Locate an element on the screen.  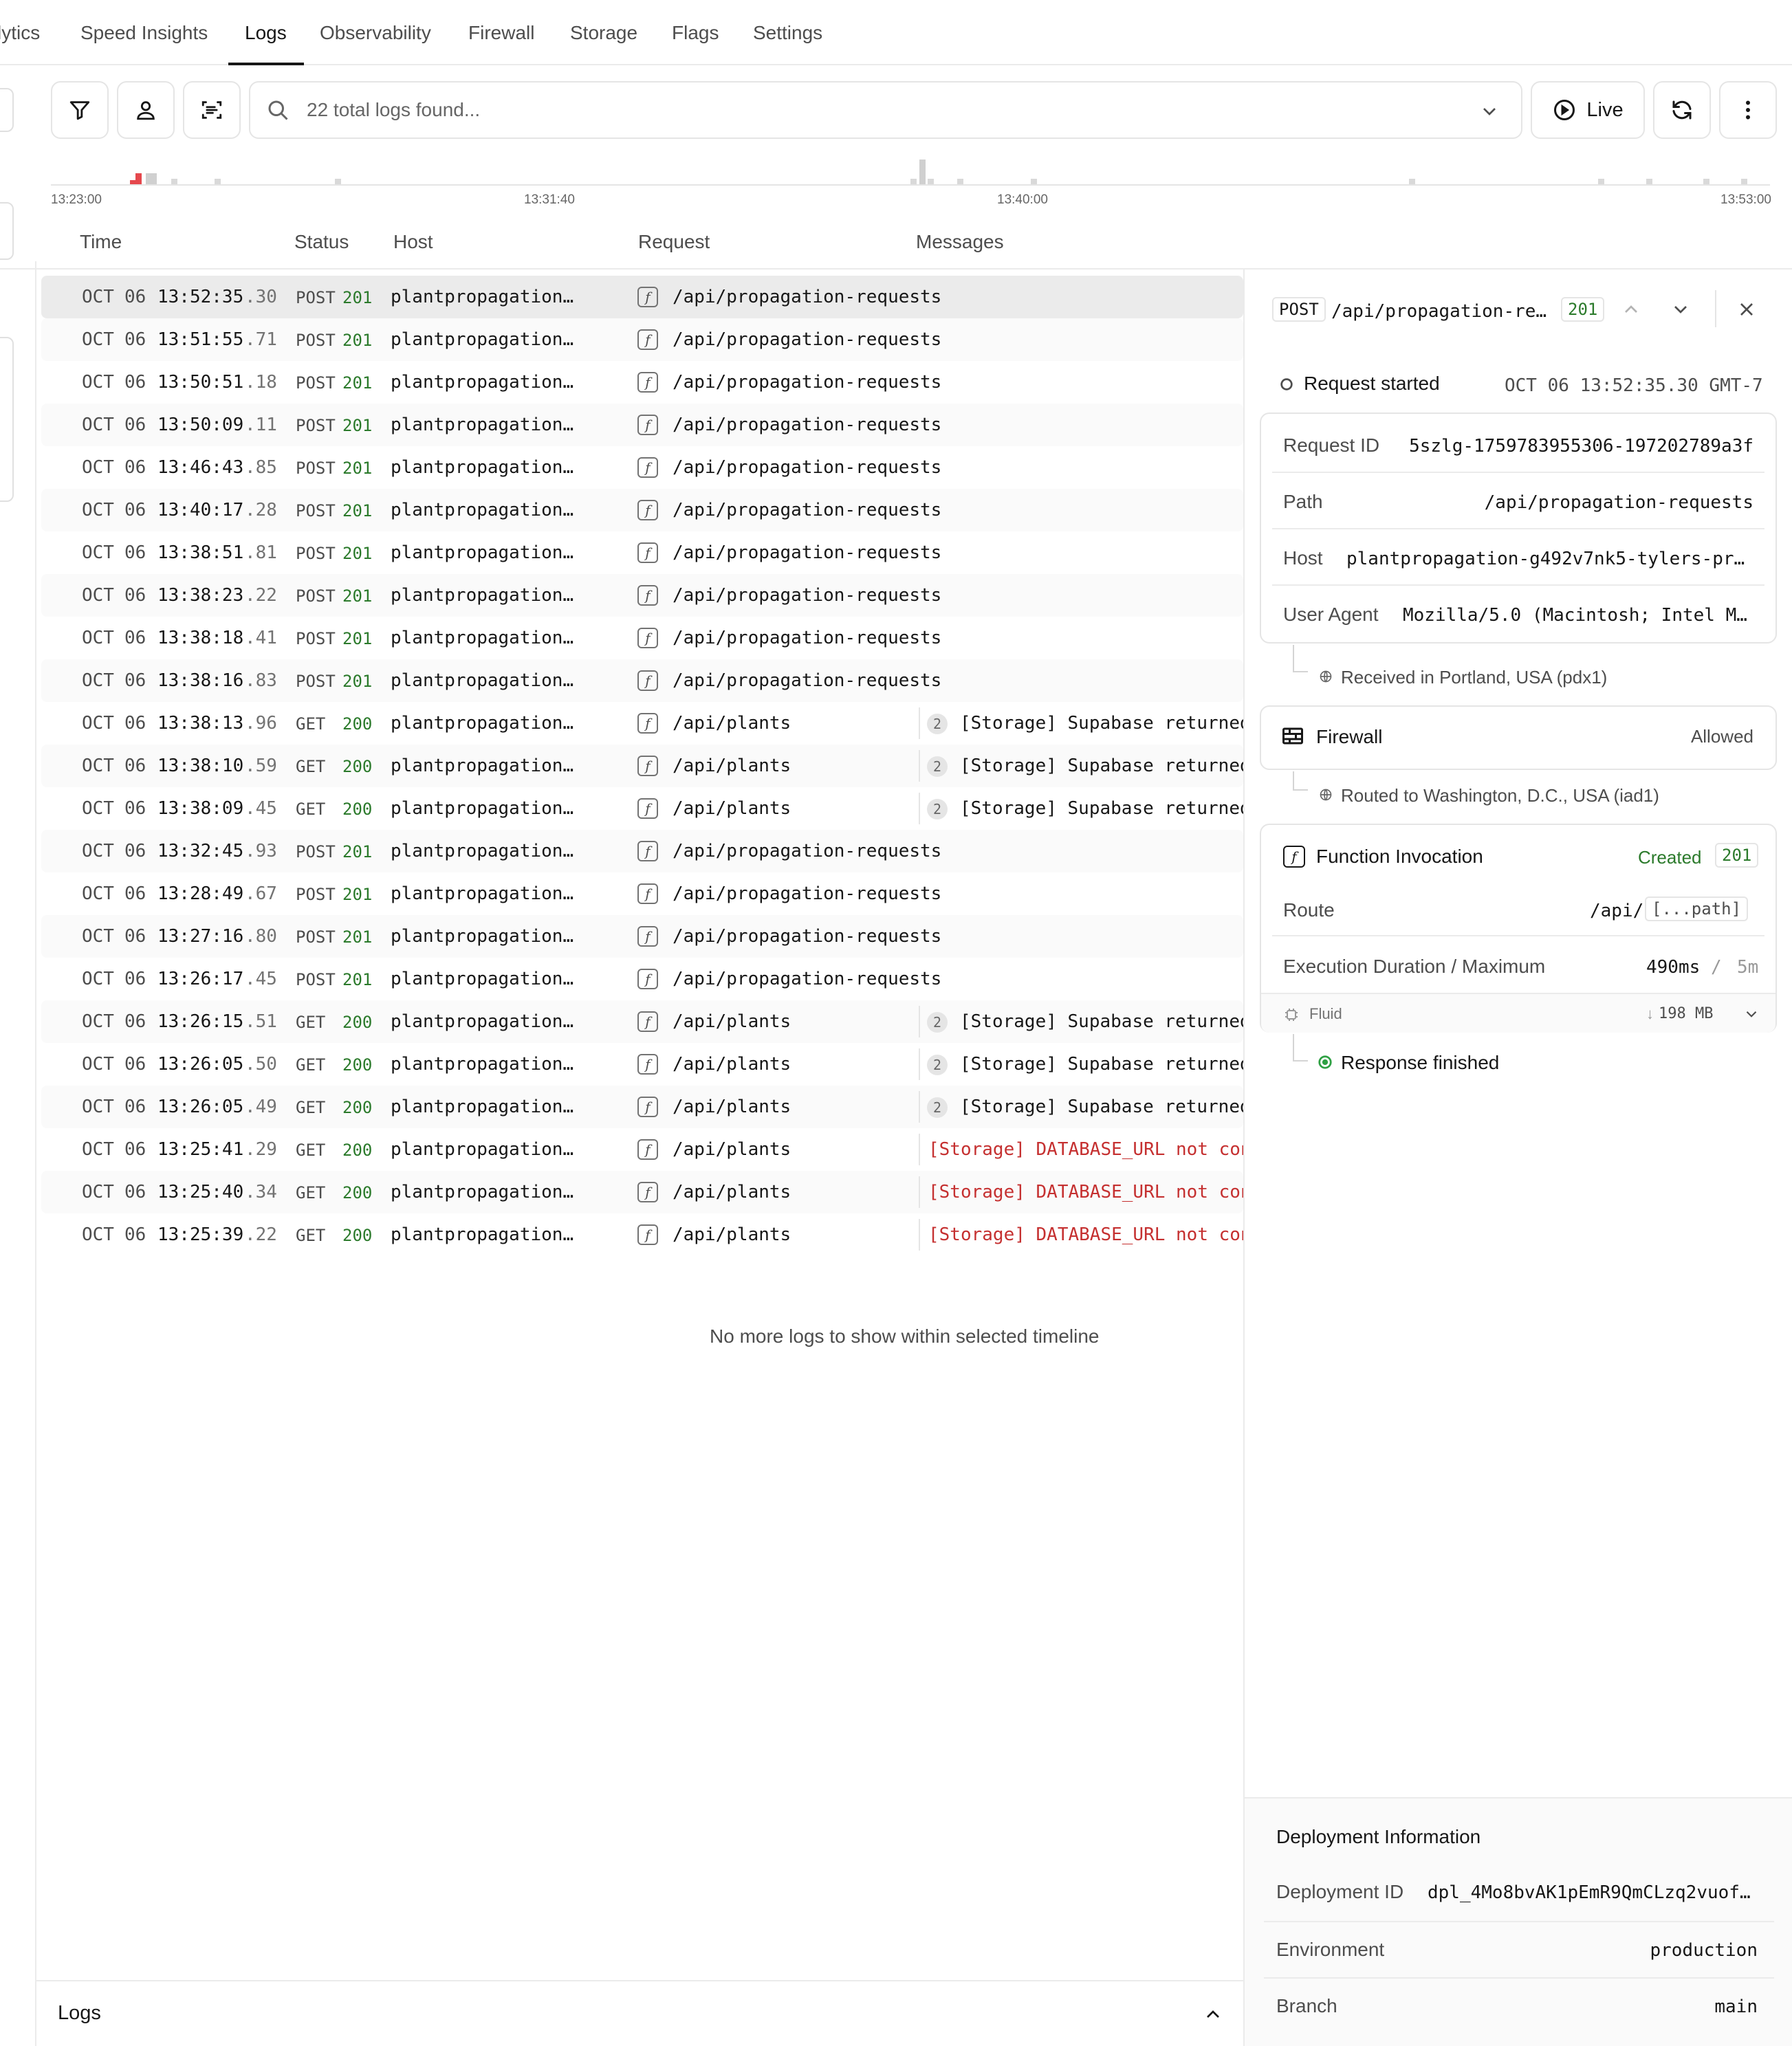
success-dot-icon is located at coordinates (1325, 1062).